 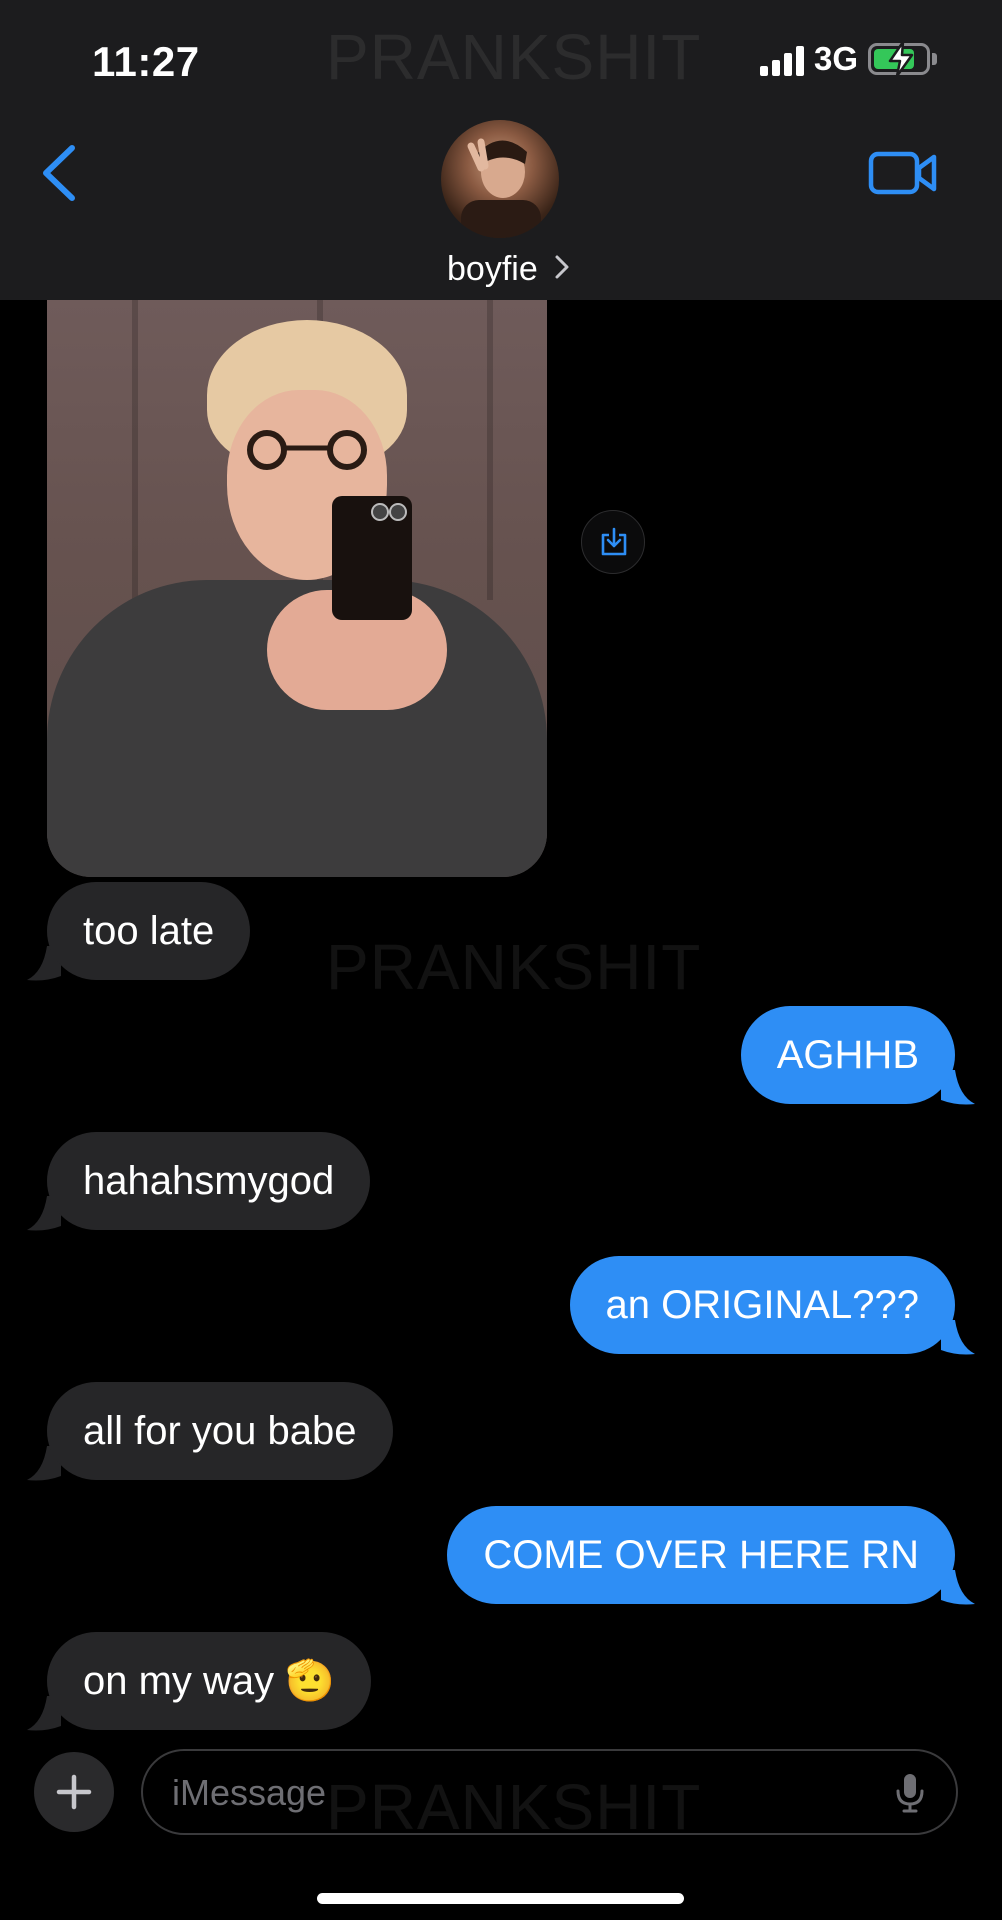 What do you see at coordinates (501, 188) in the screenshot?
I see `avatar-photo` at bounding box center [501, 188].